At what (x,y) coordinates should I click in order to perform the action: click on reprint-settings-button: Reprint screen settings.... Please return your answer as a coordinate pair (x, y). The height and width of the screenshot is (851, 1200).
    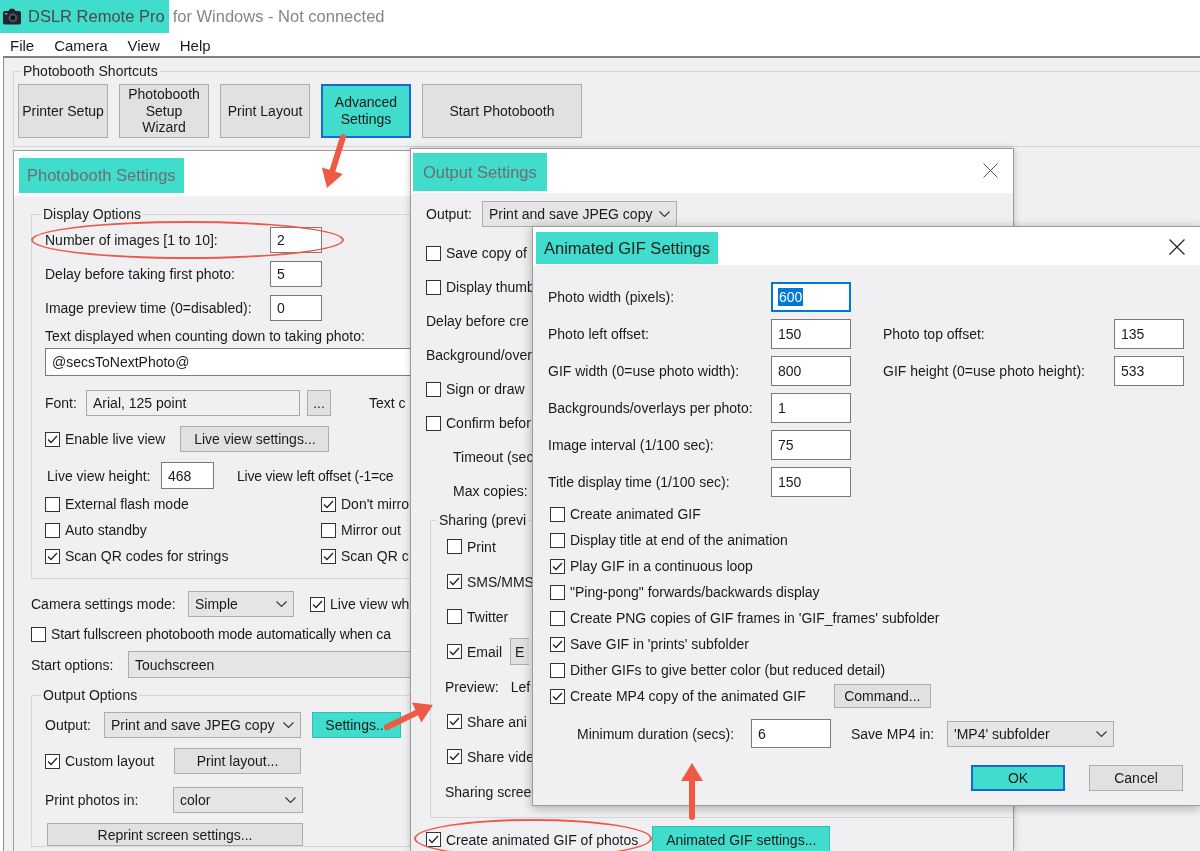
    Looking at the image, I should click on (175, 834).